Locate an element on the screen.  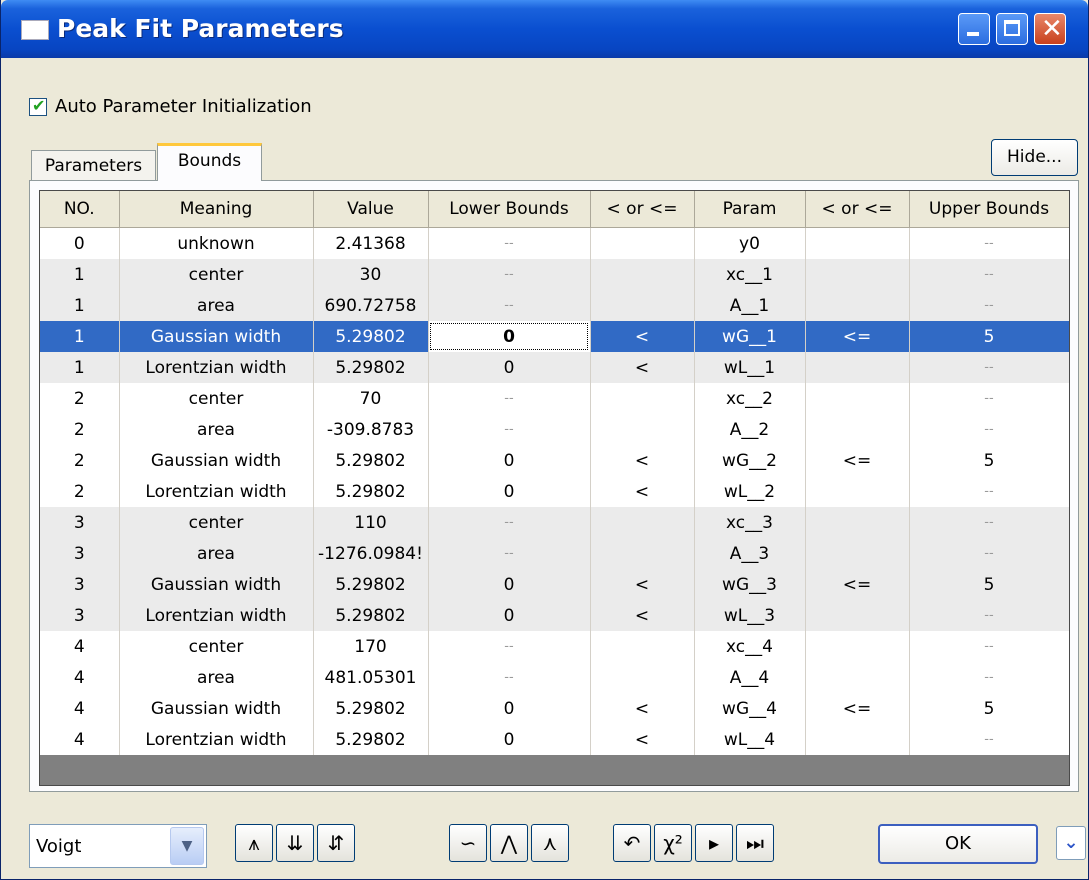
table-row: 4 Gaussian width 5.29802 0 < wG__4 <= 5 is located at coordinates (554, 708).